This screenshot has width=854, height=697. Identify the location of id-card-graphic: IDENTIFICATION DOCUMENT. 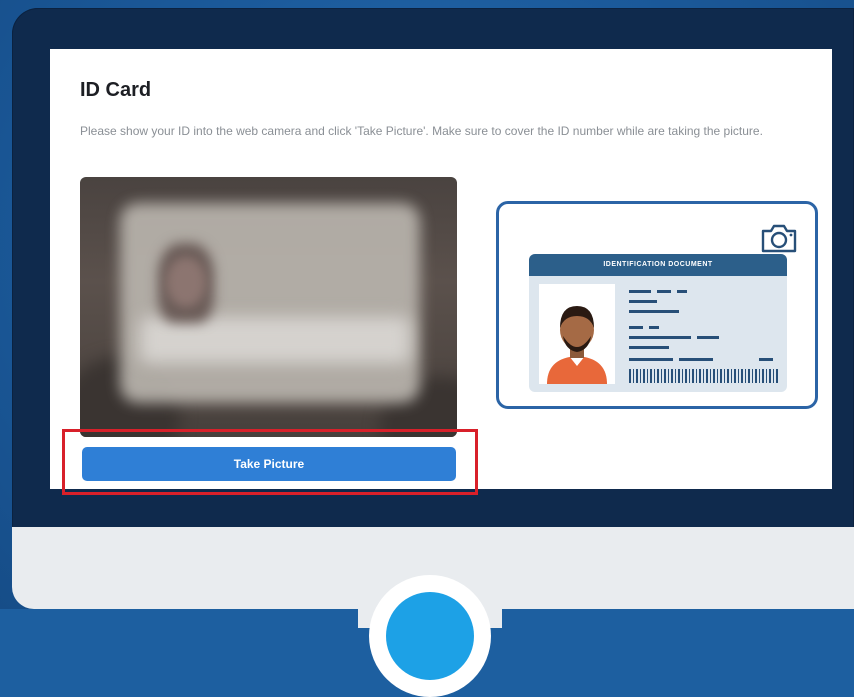
(658, 323).